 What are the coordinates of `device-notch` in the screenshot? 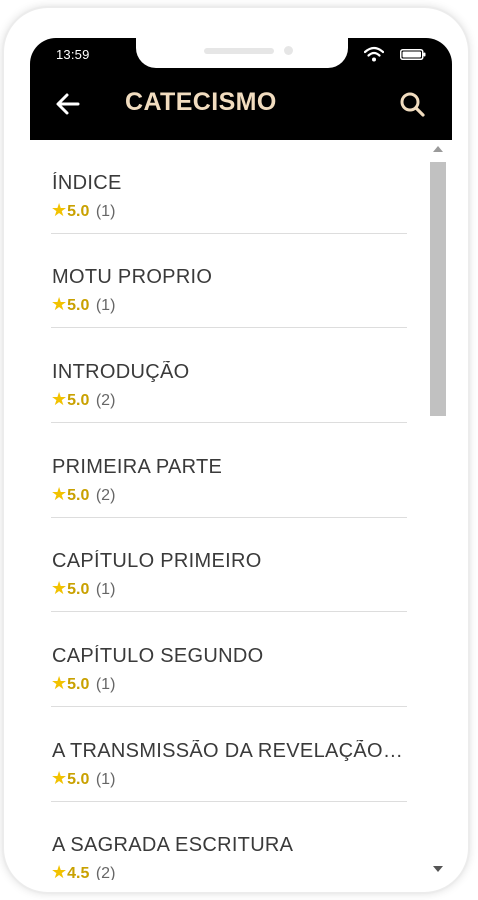 It's located at (242, 53).